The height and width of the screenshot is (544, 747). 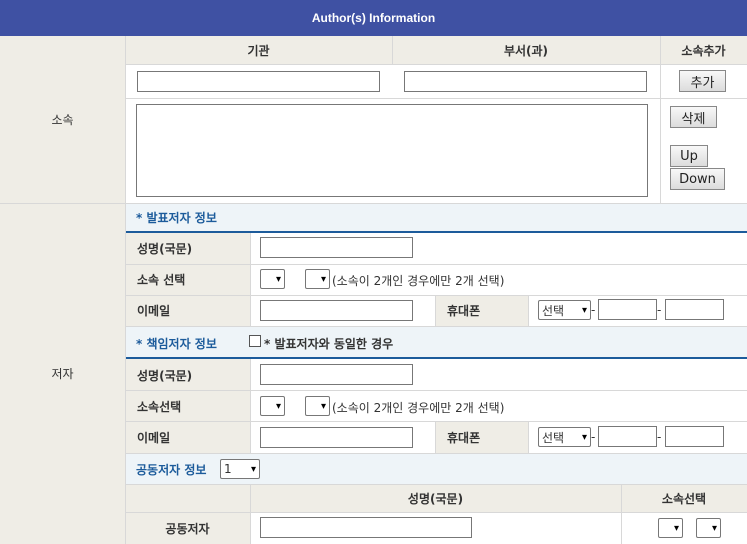 I want to click on presenter-section-title: * 발표저자 정보, so click(x=176, y=218).